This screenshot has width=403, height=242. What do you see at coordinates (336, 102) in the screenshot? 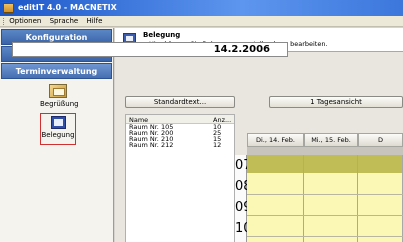
I see `day-view-button: 1 Tagesansicht` at bounding box center [336, 102].